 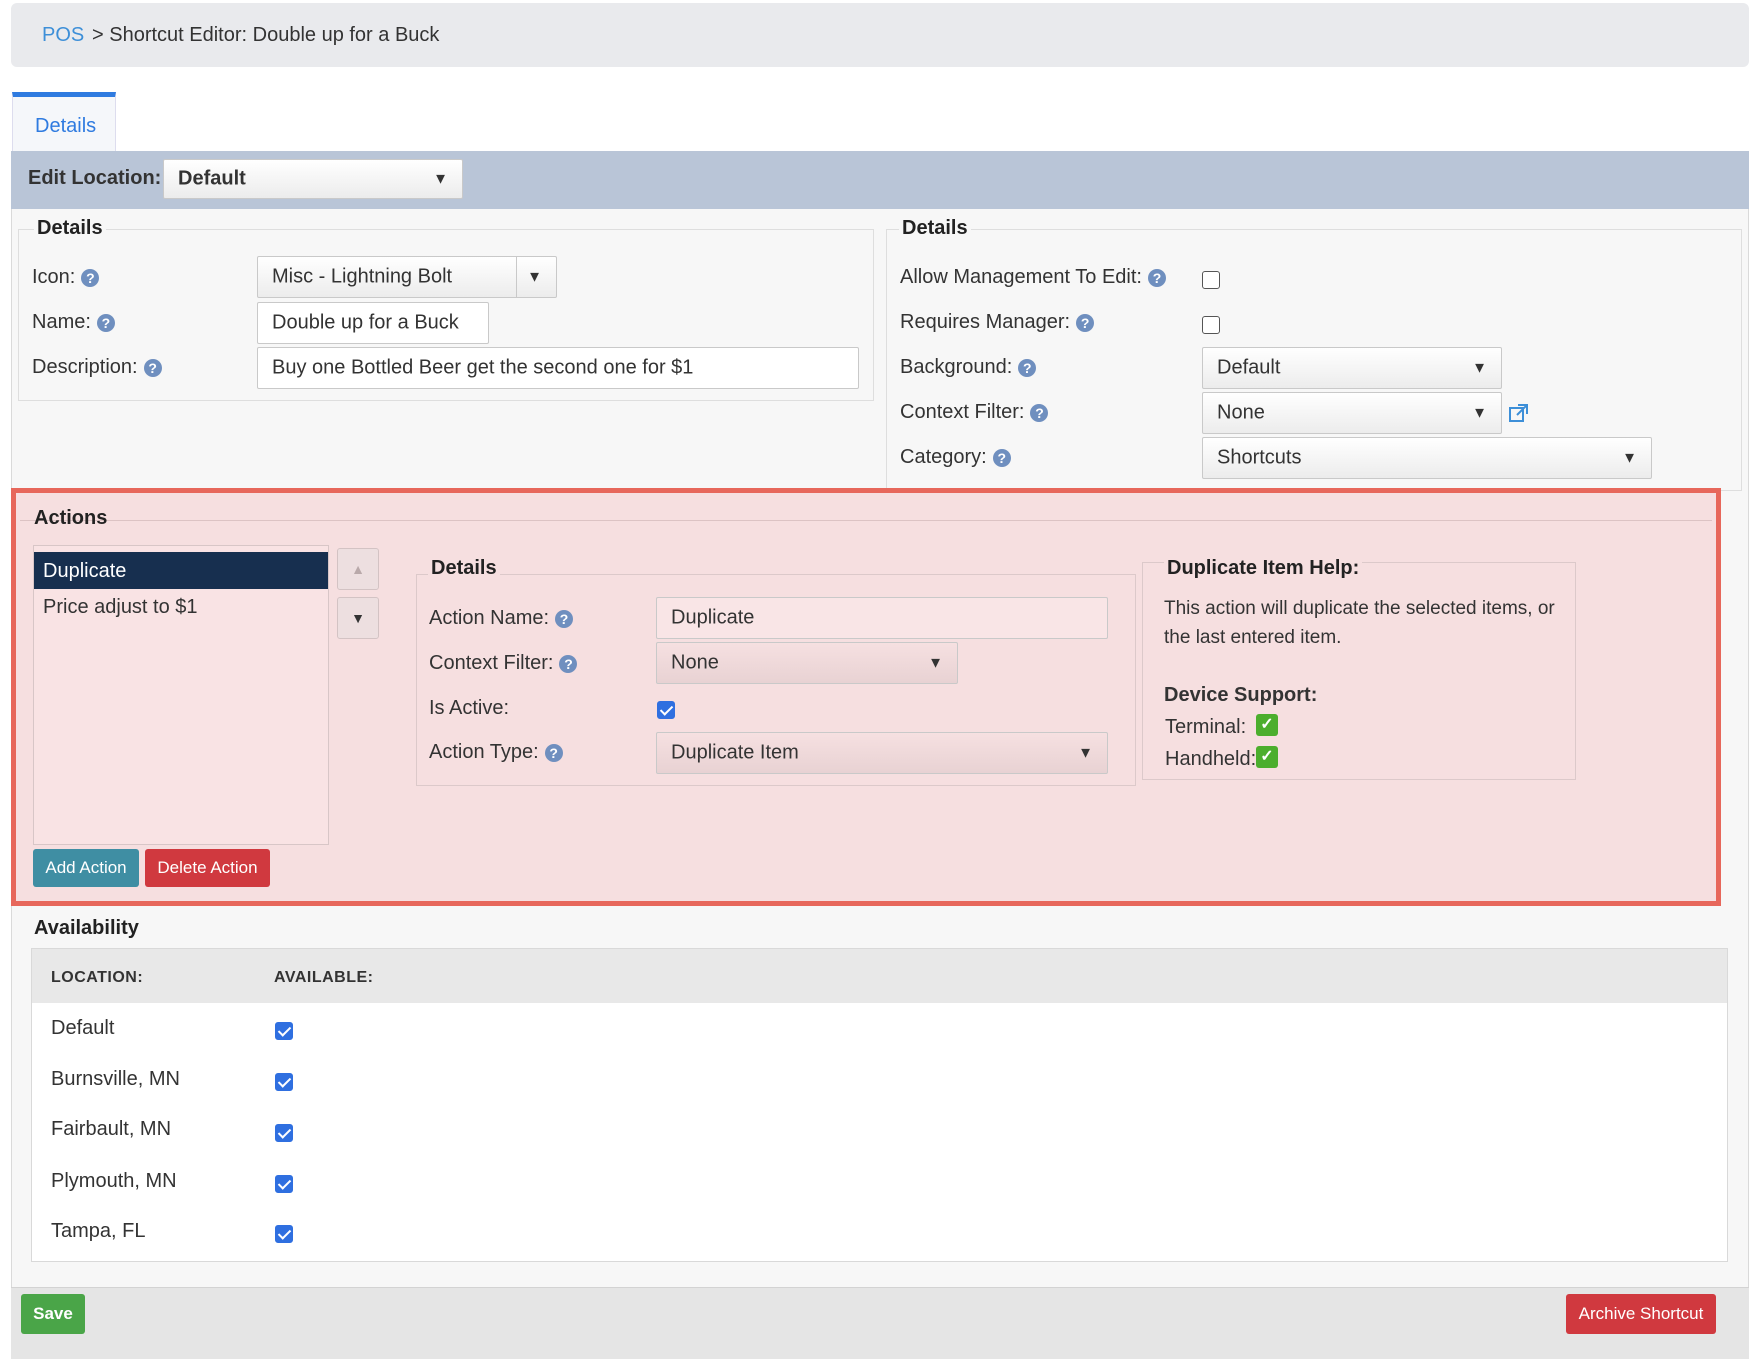 What do you see at coordinates (503, 663) in the screenshot?
I see `action-context-filter-label: Context Filter:?` at bounding box center [503, 663].